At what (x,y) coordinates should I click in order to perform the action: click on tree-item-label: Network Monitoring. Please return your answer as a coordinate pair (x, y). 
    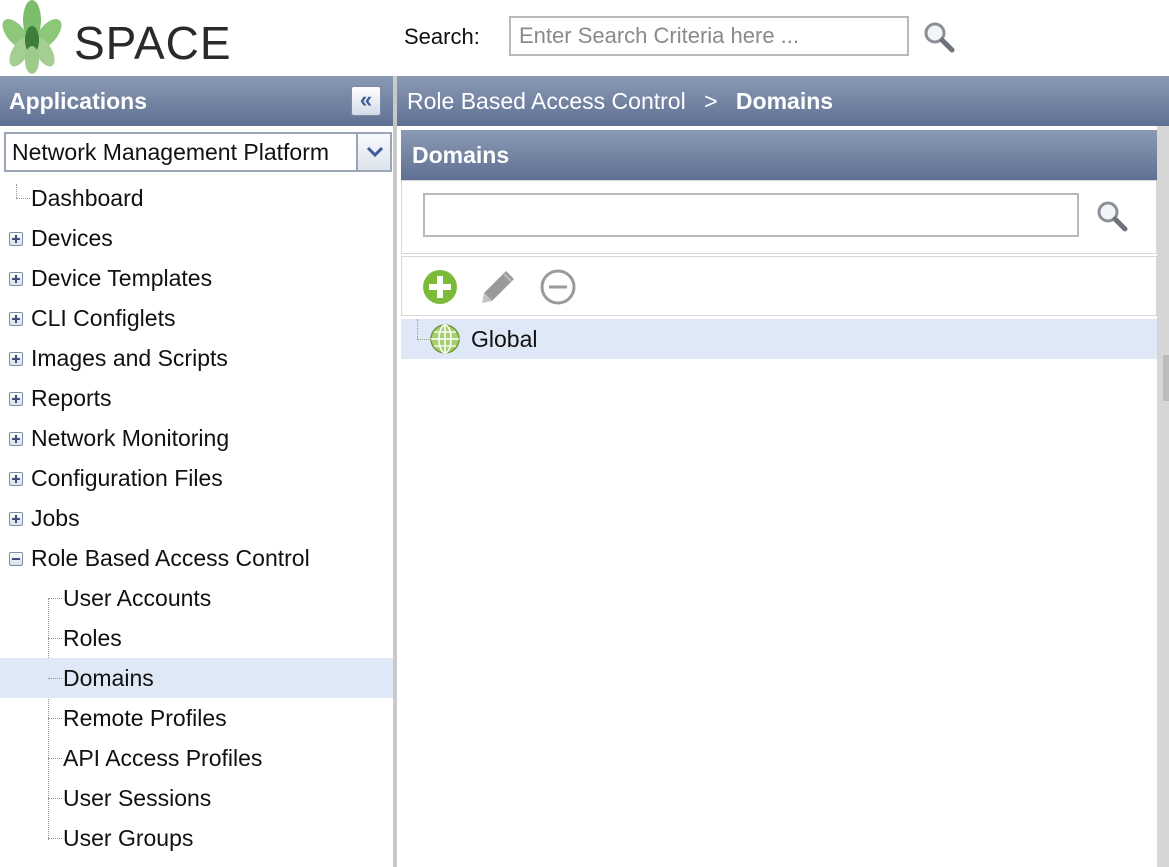
    Looking at the image, I should click on (130, 438).